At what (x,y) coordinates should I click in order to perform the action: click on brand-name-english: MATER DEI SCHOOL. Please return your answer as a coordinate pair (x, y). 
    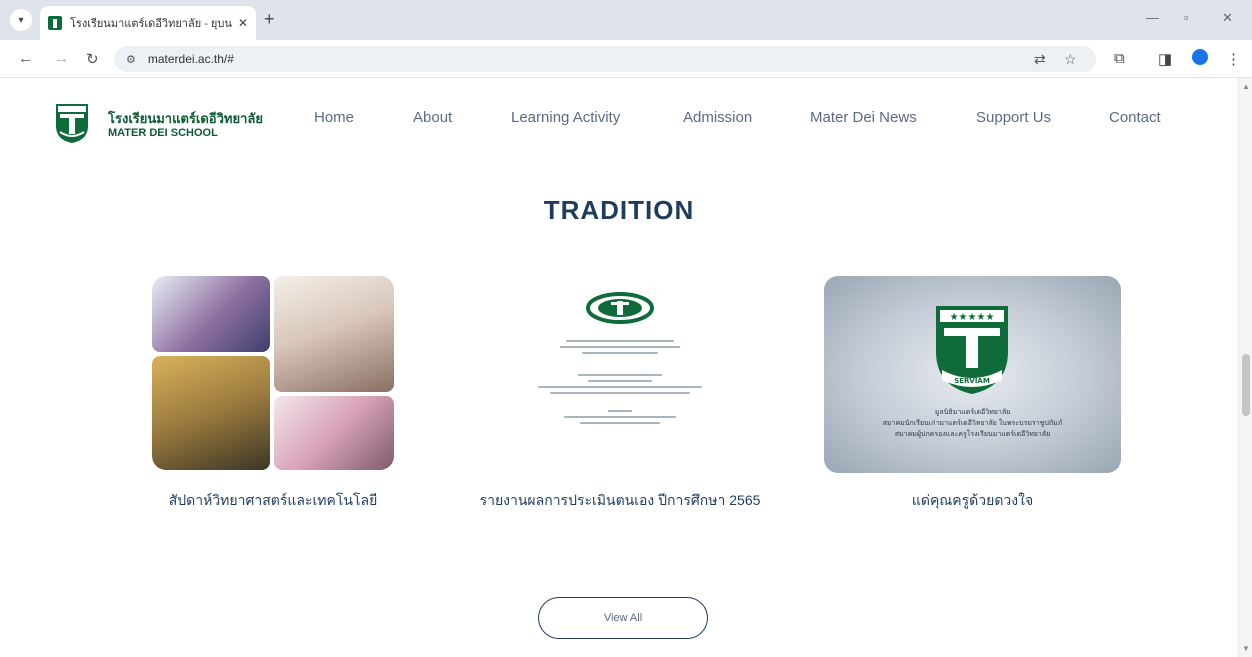
    Looking at the image, I should click on (163, 133).